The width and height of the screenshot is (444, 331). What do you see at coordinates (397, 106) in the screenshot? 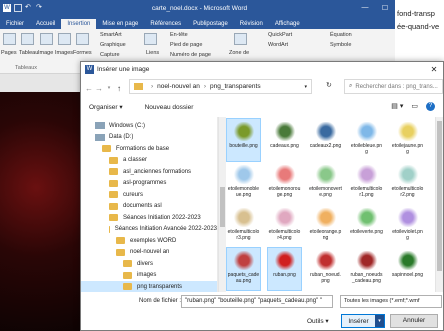
I see `view-options-icon: ▤ ▾` at bounding box center [397, 106].